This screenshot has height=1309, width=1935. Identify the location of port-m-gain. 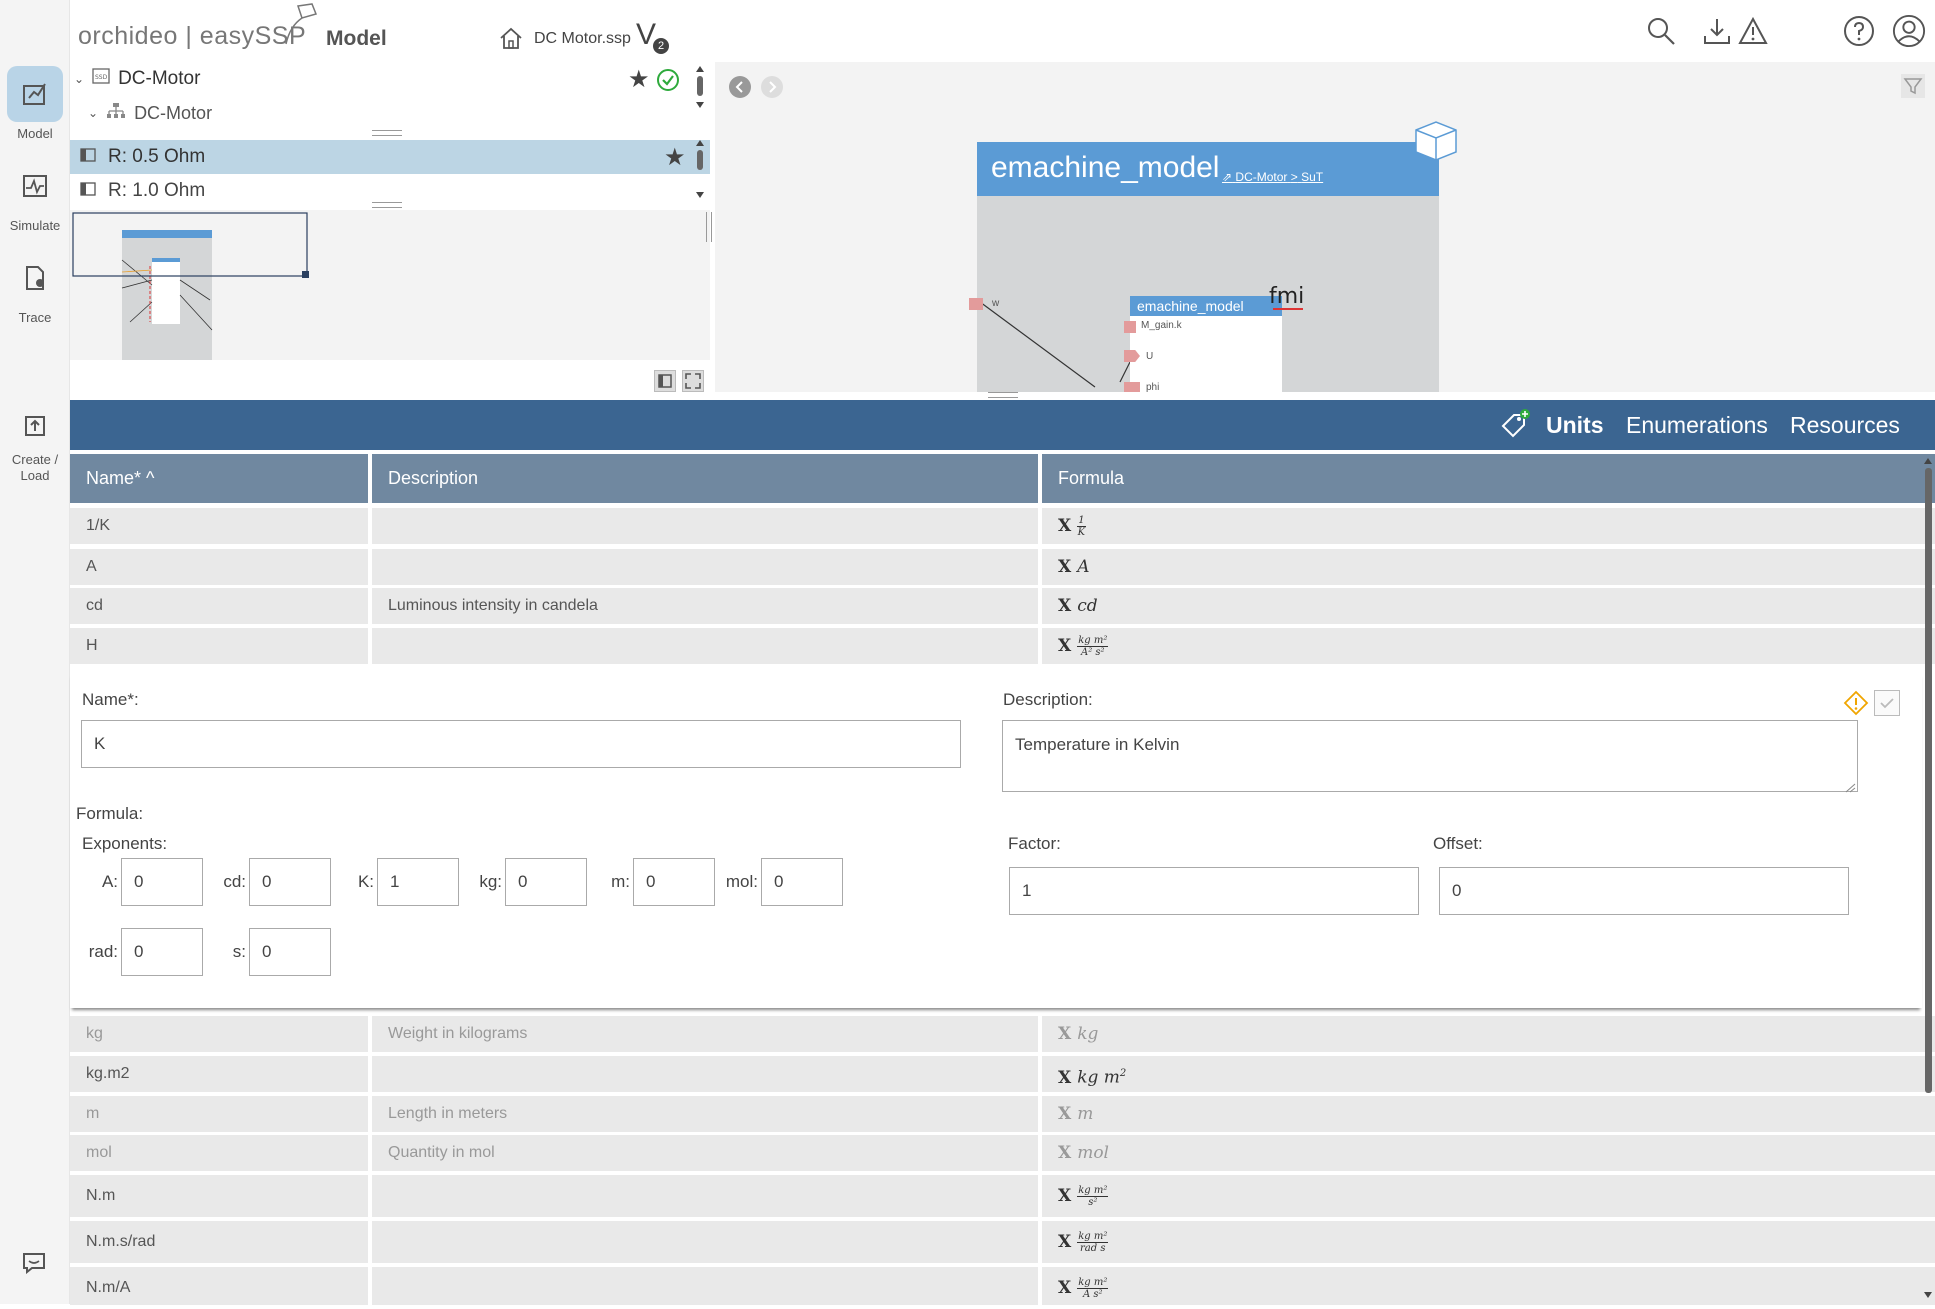
(1130, 327).